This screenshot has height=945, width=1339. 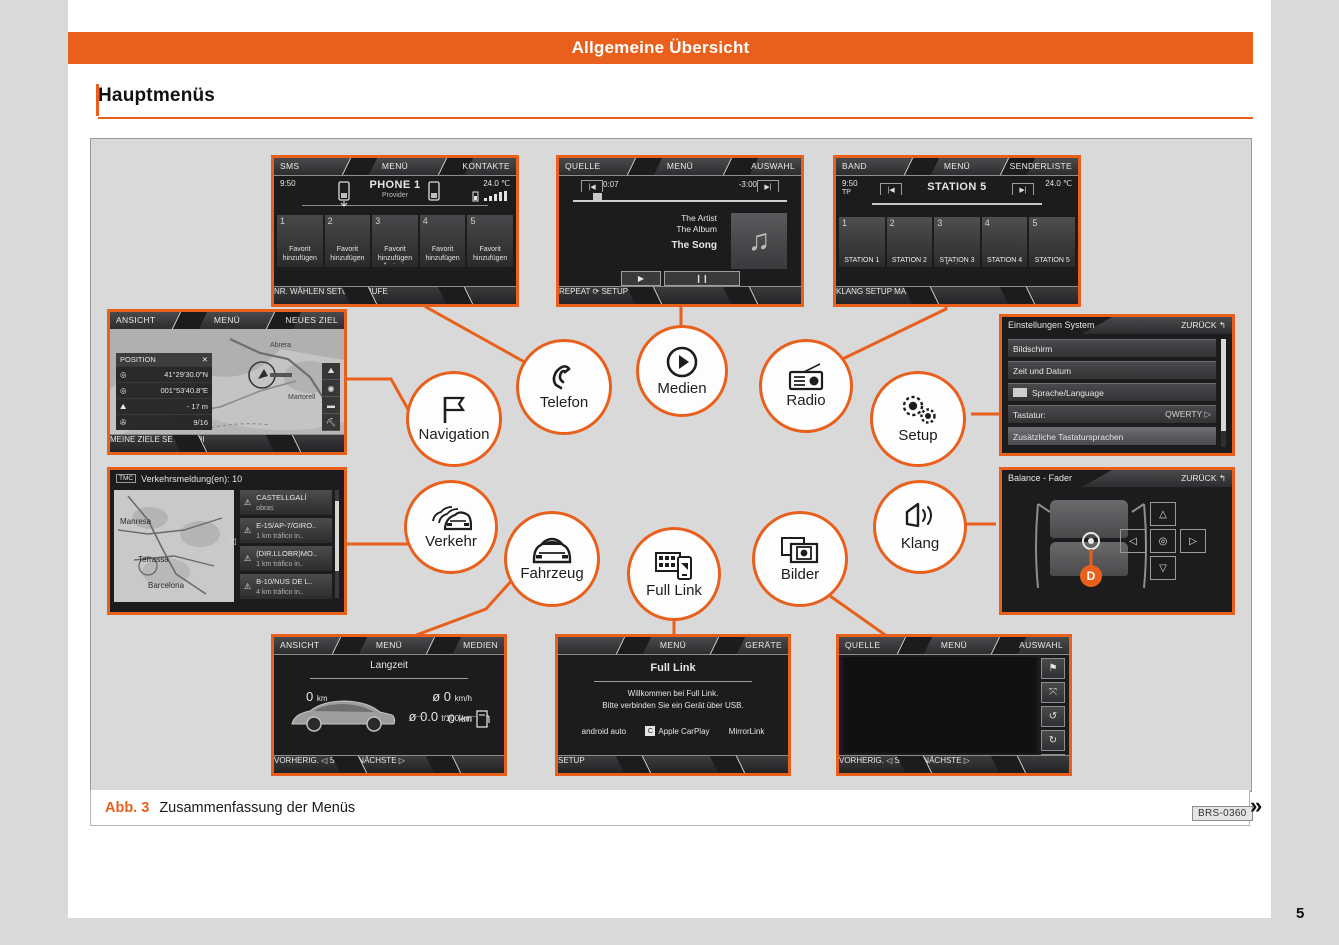 What do you see at coordinates (1033, 348) in the screenshot?
I see `settings-row-label: Bildschirm` at bounding box center [1033, 348].